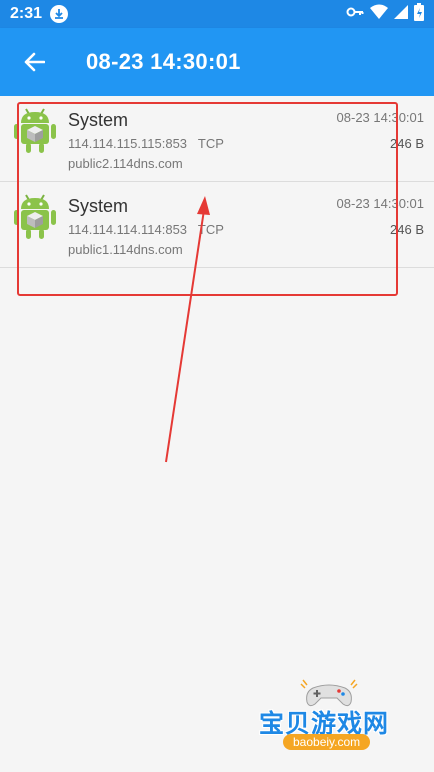 This screenshot has width=434, height=772. Describe the element at coordinates (327, 742) in the screenshot. I see `watermark-site: baobeiy.com` at that location.